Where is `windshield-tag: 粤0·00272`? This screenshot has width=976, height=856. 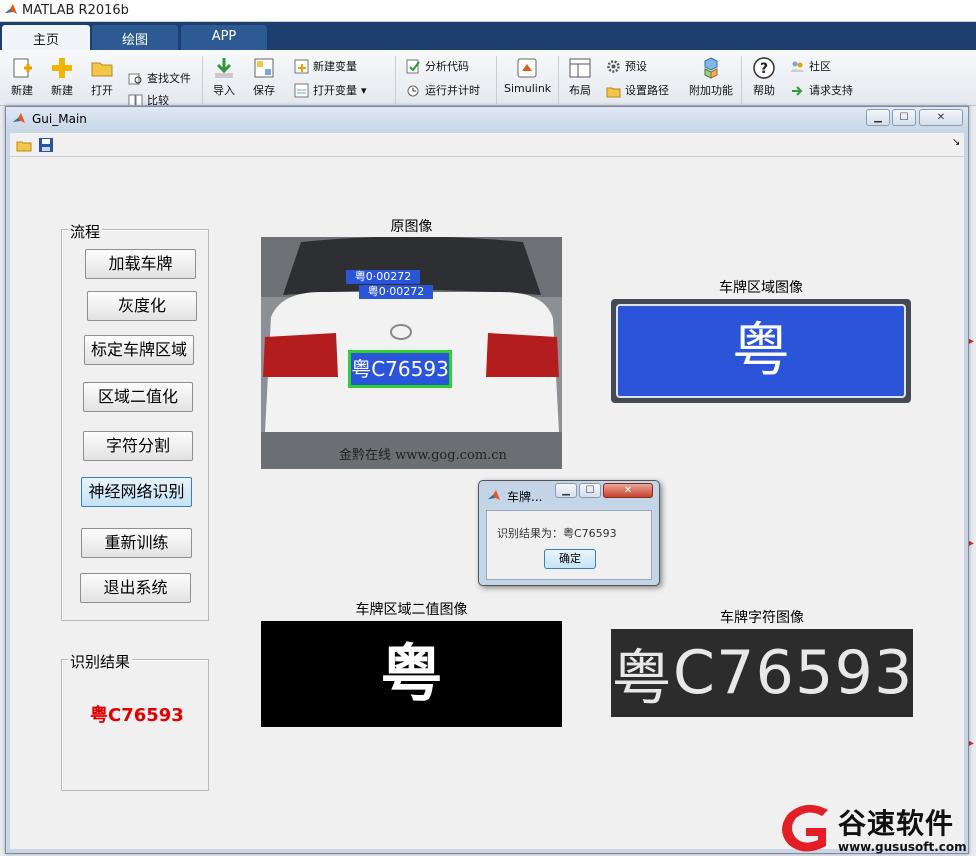
windshield-tag: 粤0·00272 is located at coordinates (383, 277).